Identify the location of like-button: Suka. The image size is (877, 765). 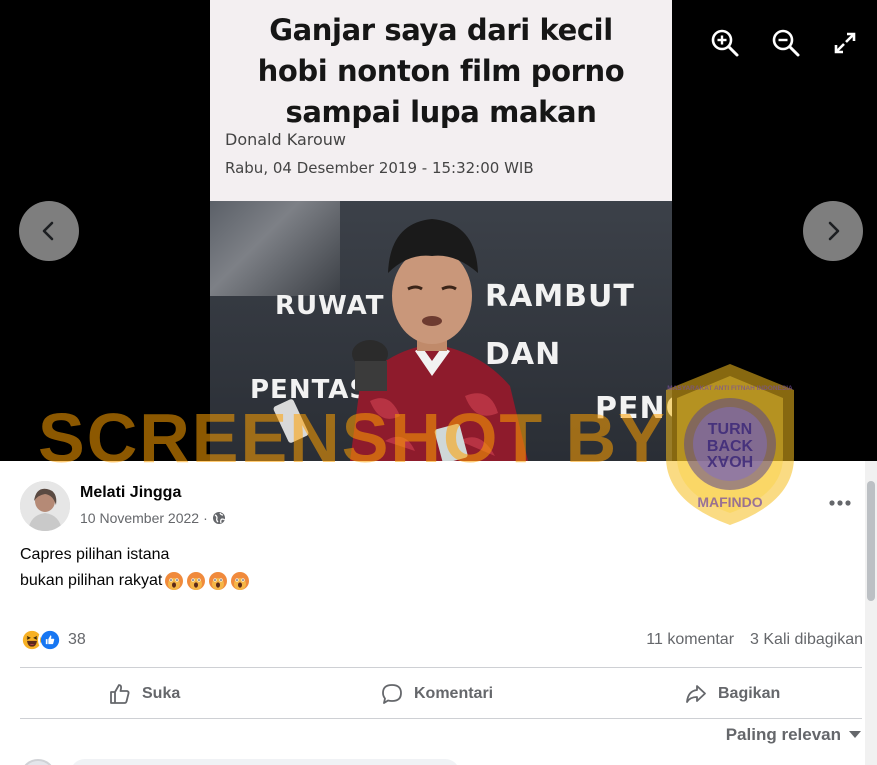
(144, 694).